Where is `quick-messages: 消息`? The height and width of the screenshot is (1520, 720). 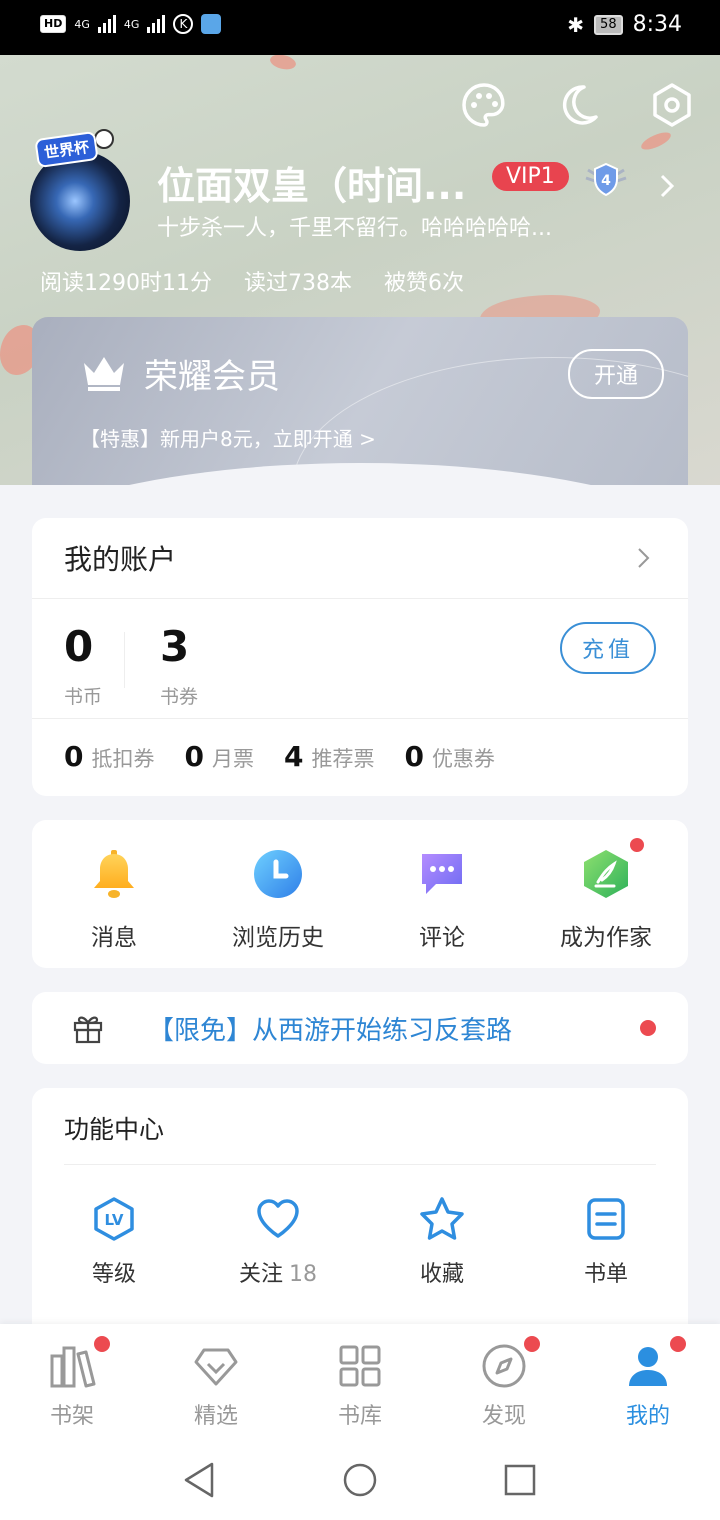
quick-messages: 消息 is located at coordinates (114, 900).